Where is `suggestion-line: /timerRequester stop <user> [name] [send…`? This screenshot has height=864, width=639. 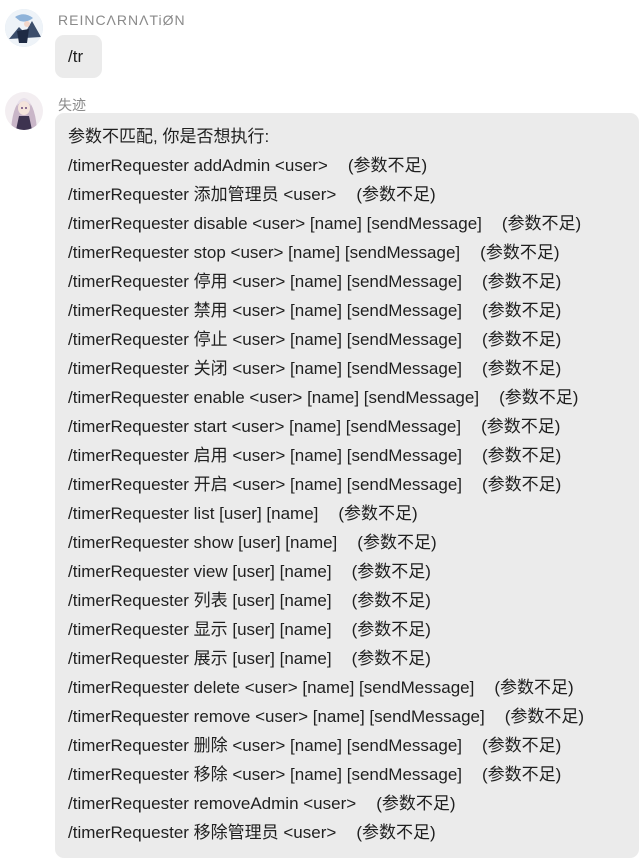 suggestion-line: /timerRequester stop <user> [name] [send… is located at coordinates (353, 252).